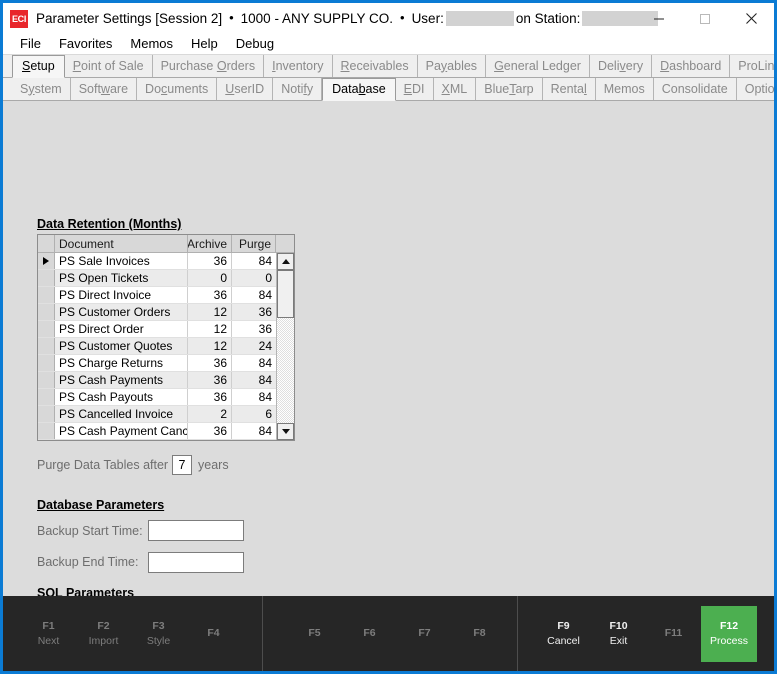 The image size is (777, 674). Describe the element at coordinates (121, 363) in the screenshot. I see `cell-document: PS Charge Returns` at that location.